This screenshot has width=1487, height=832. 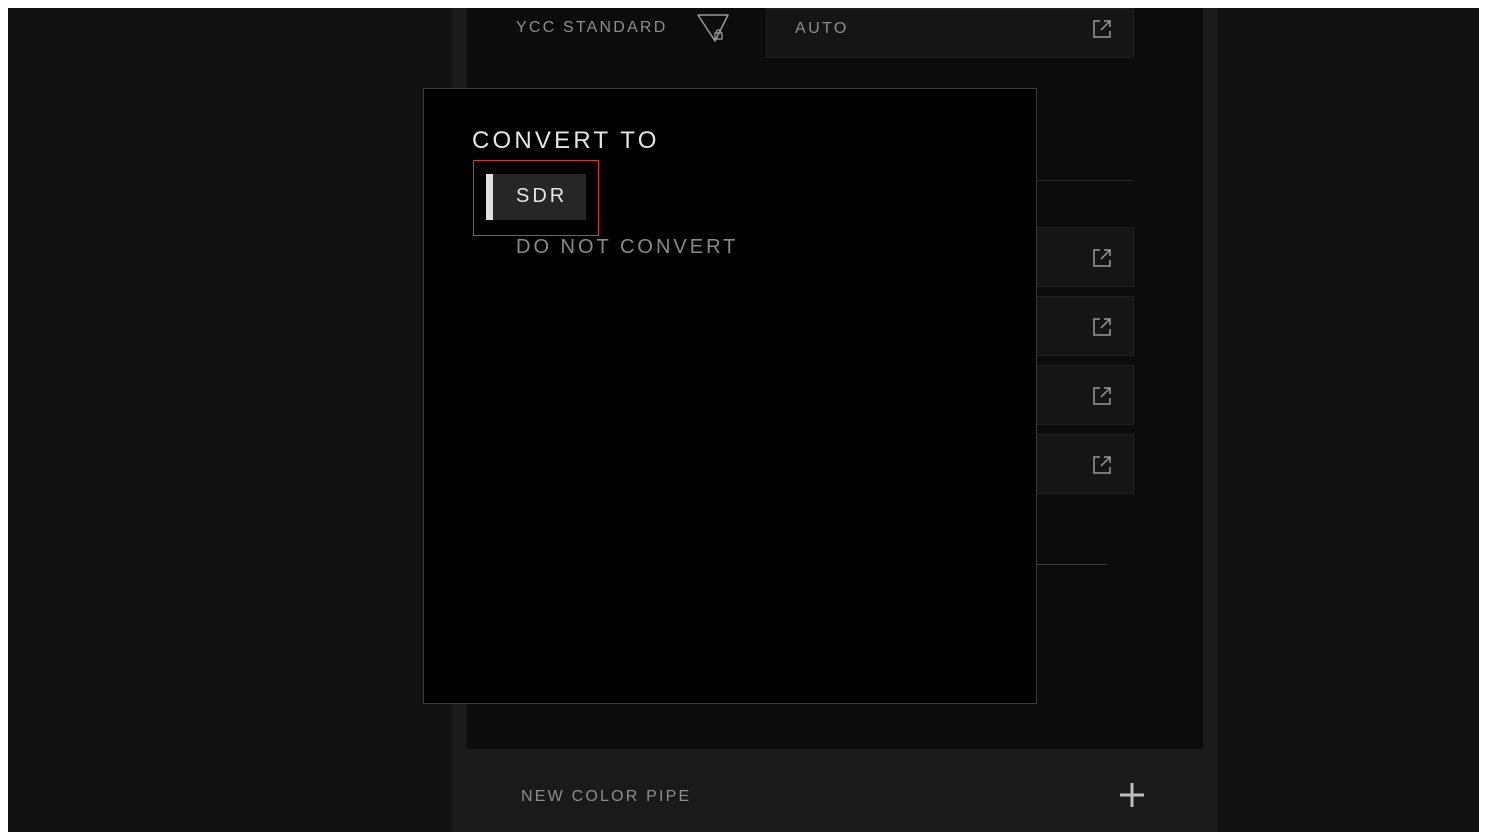 I want to click on ycc-standard-value: AUTO, so click(x=822, y=28).